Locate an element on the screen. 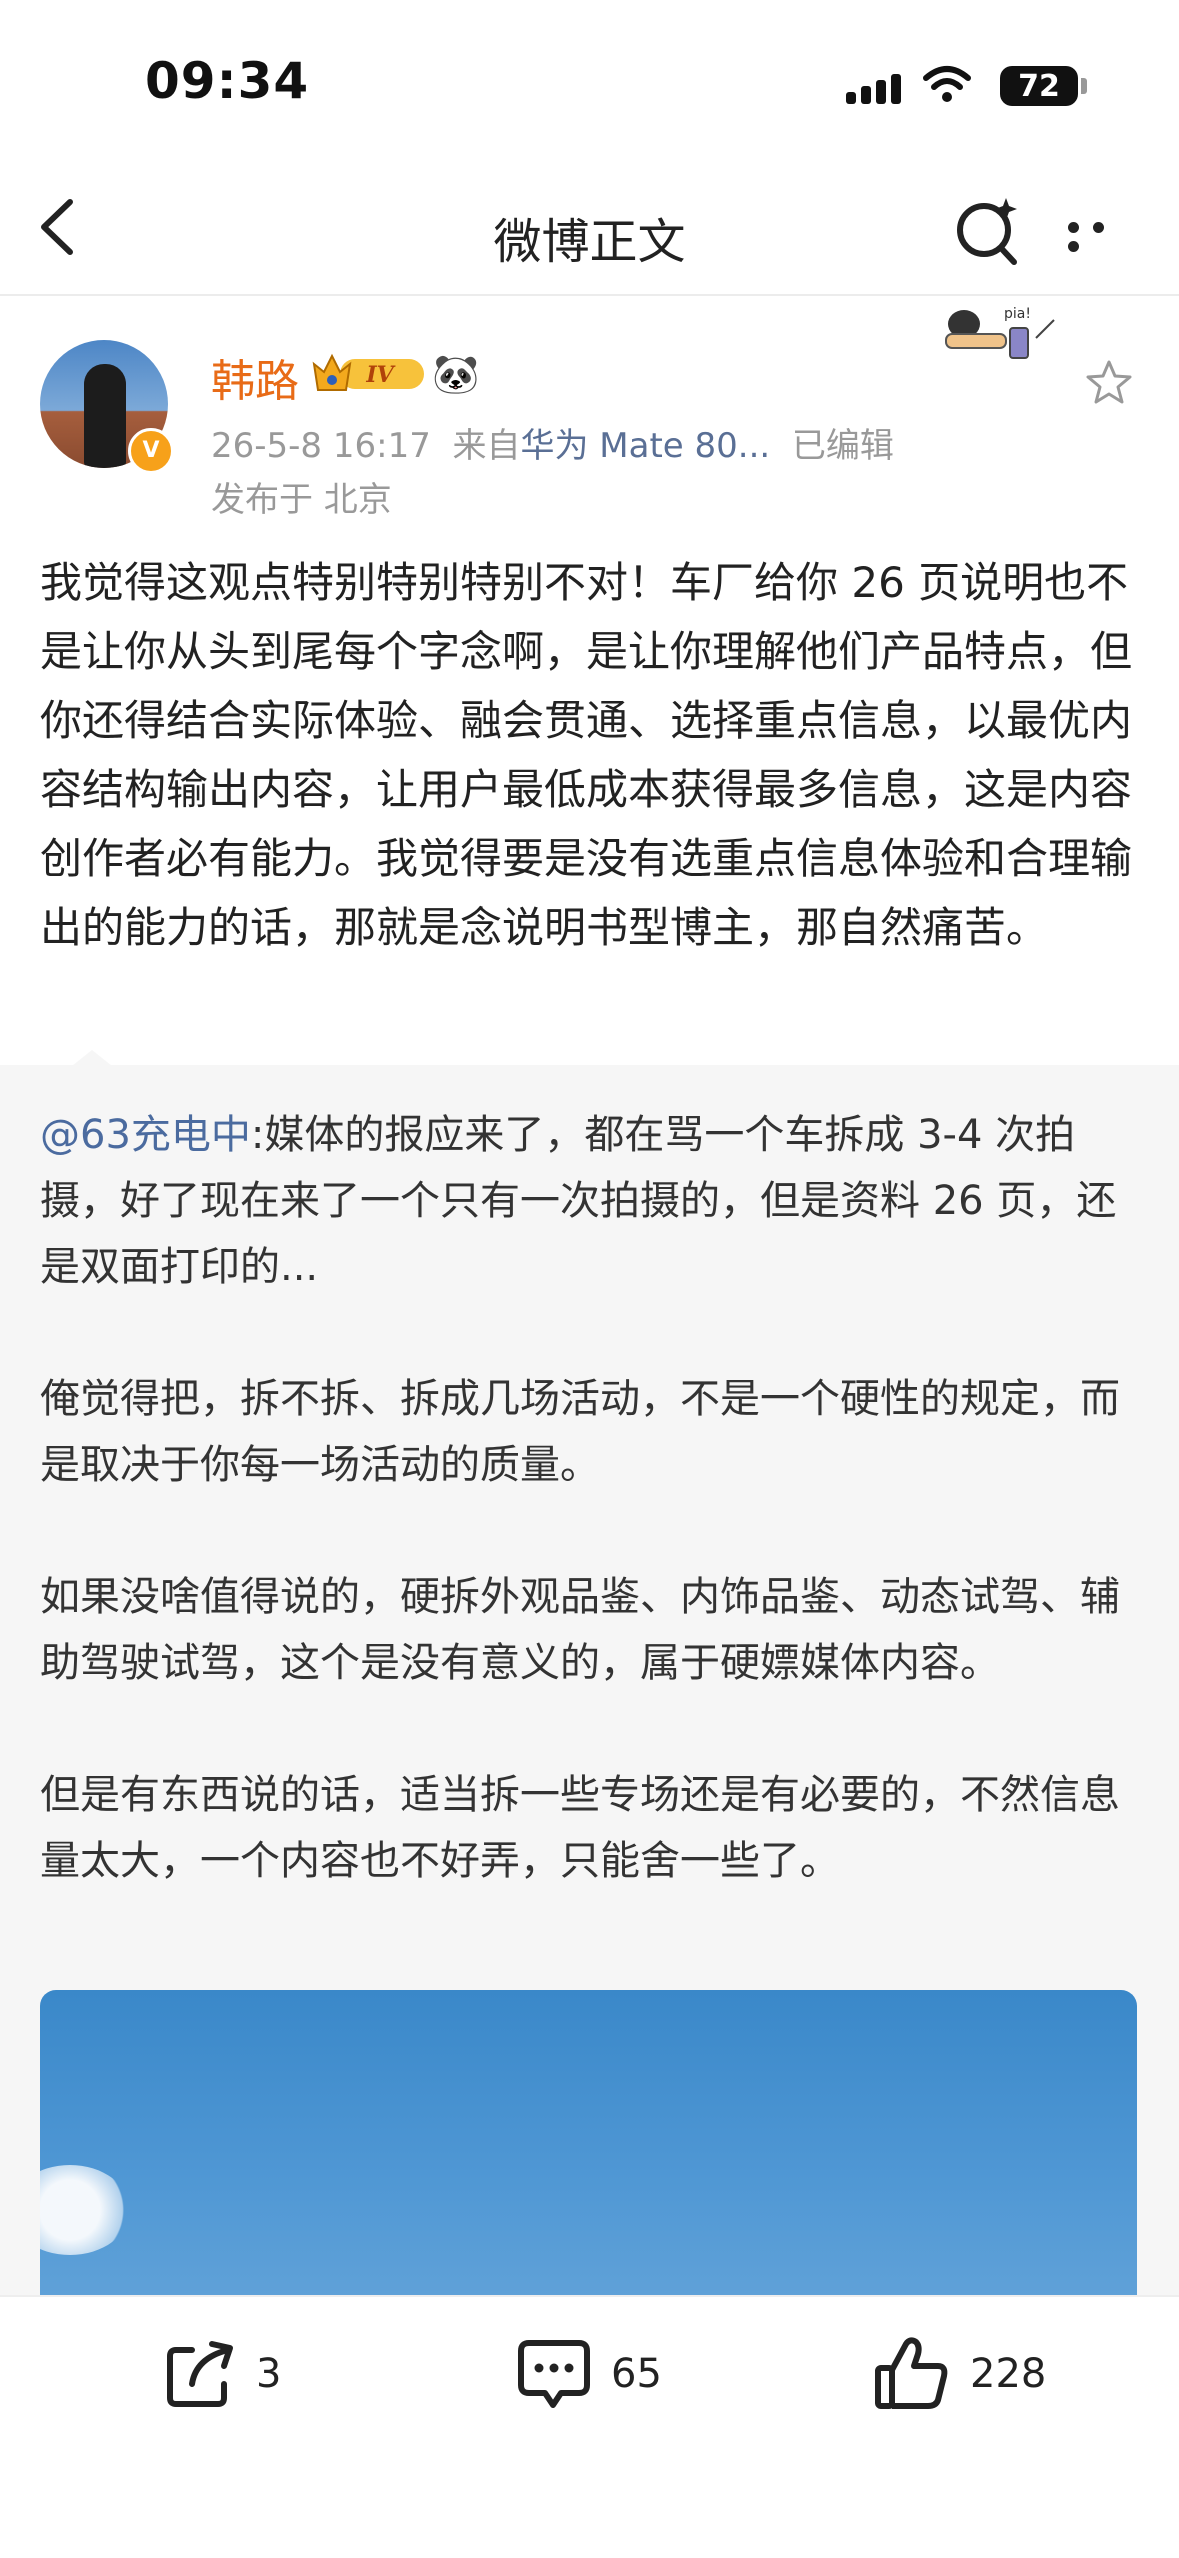 The height and width of the screenshot is (2558, 1179). source-prefix: 来自 is located at coordinates (486, 446).